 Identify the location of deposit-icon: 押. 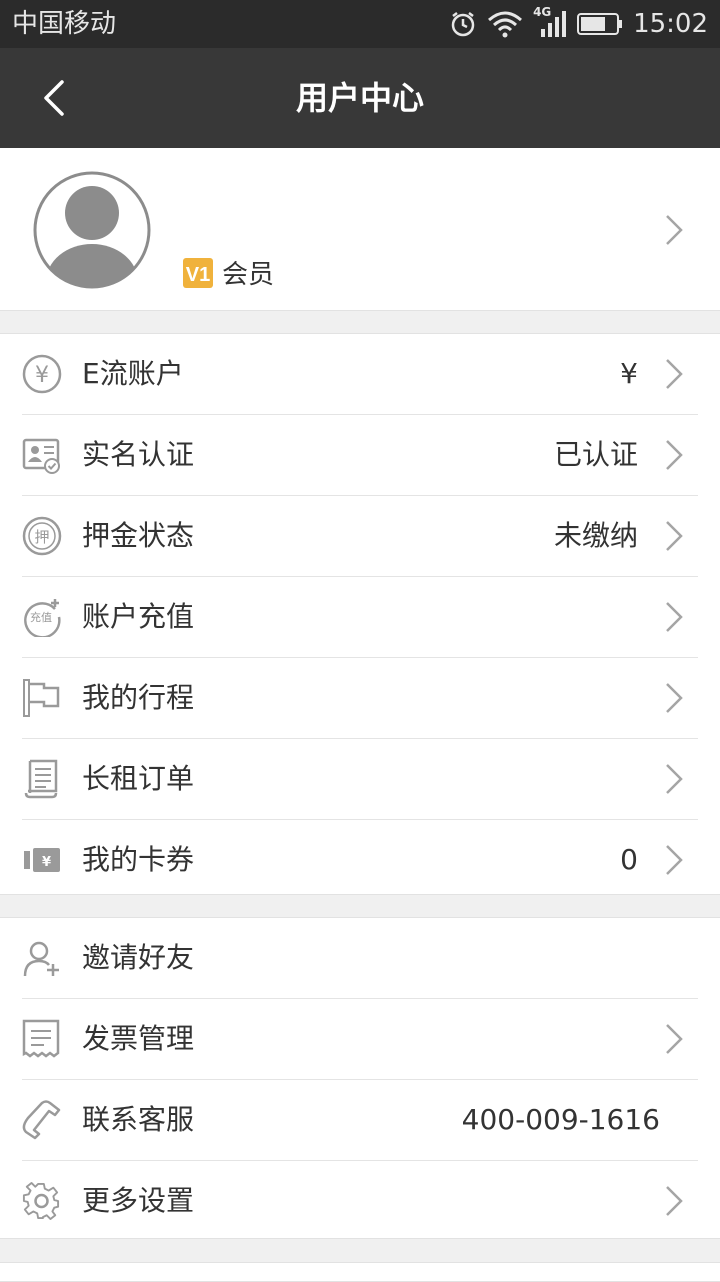
(42, 536).